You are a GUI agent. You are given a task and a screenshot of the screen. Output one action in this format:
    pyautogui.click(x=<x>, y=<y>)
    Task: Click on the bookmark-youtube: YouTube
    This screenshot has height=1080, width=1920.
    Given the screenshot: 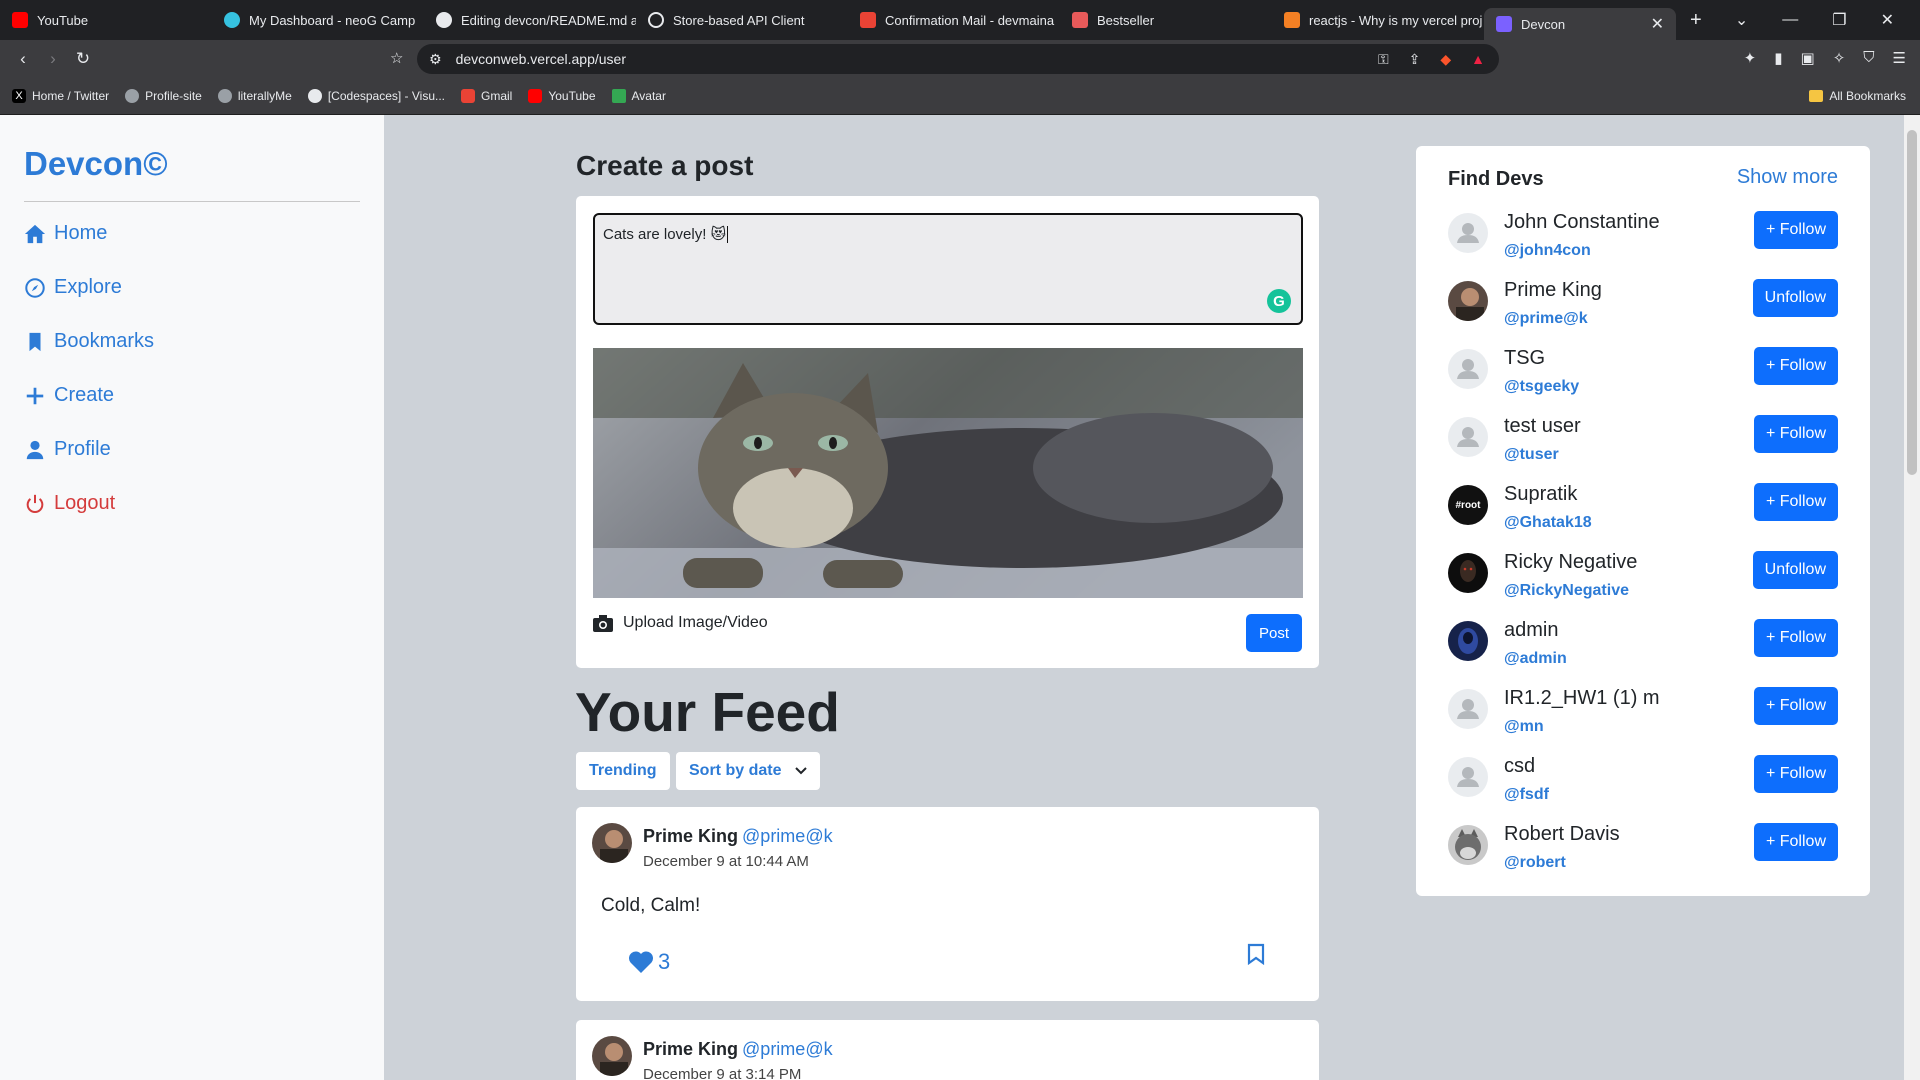 What is the action you would take?
    pyautogui.click(x=562, y=96)
    